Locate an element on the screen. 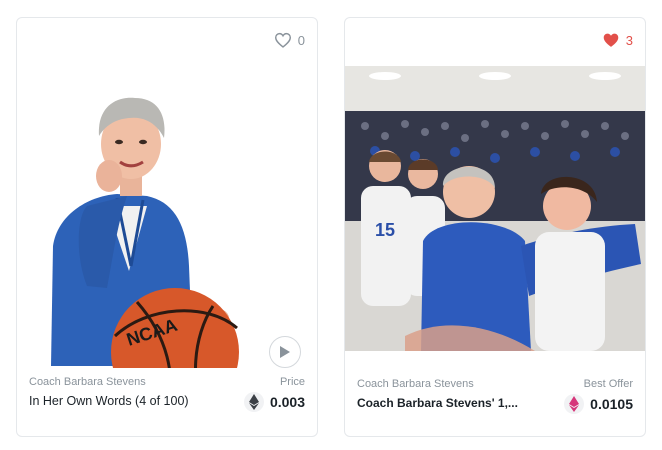  heart-outline-icon is located at coordinates (282, 40).